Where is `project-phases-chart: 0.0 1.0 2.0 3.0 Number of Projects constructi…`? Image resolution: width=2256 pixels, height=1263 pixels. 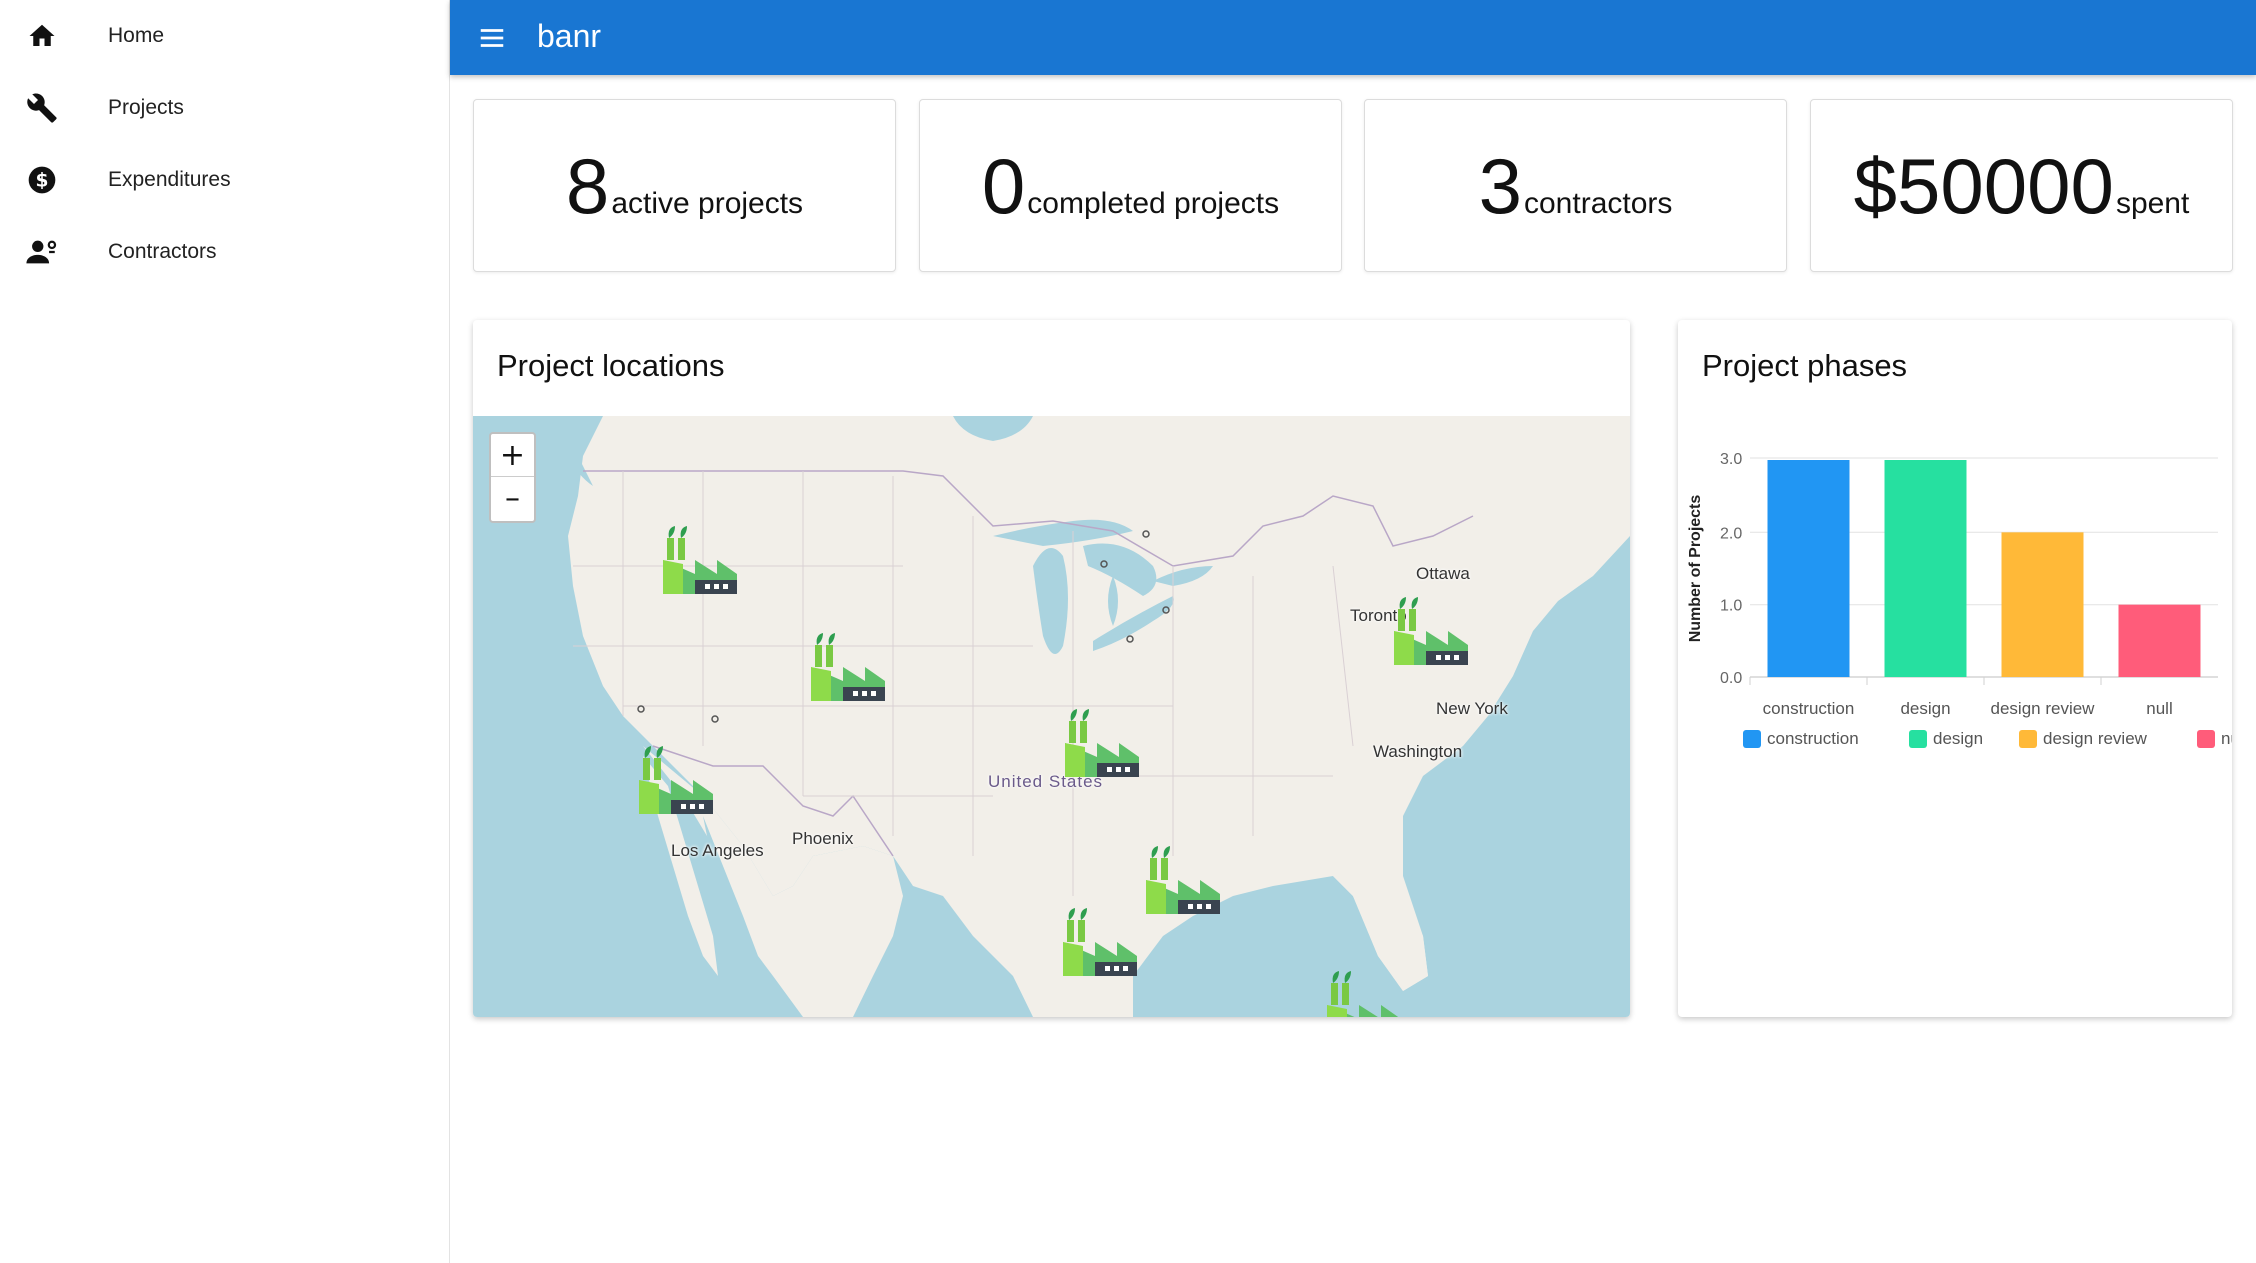 project-phases-chart: 0.0 1.0 2.0 3.0 Number of Projects constructi… is located at coordinates (1959, 599).